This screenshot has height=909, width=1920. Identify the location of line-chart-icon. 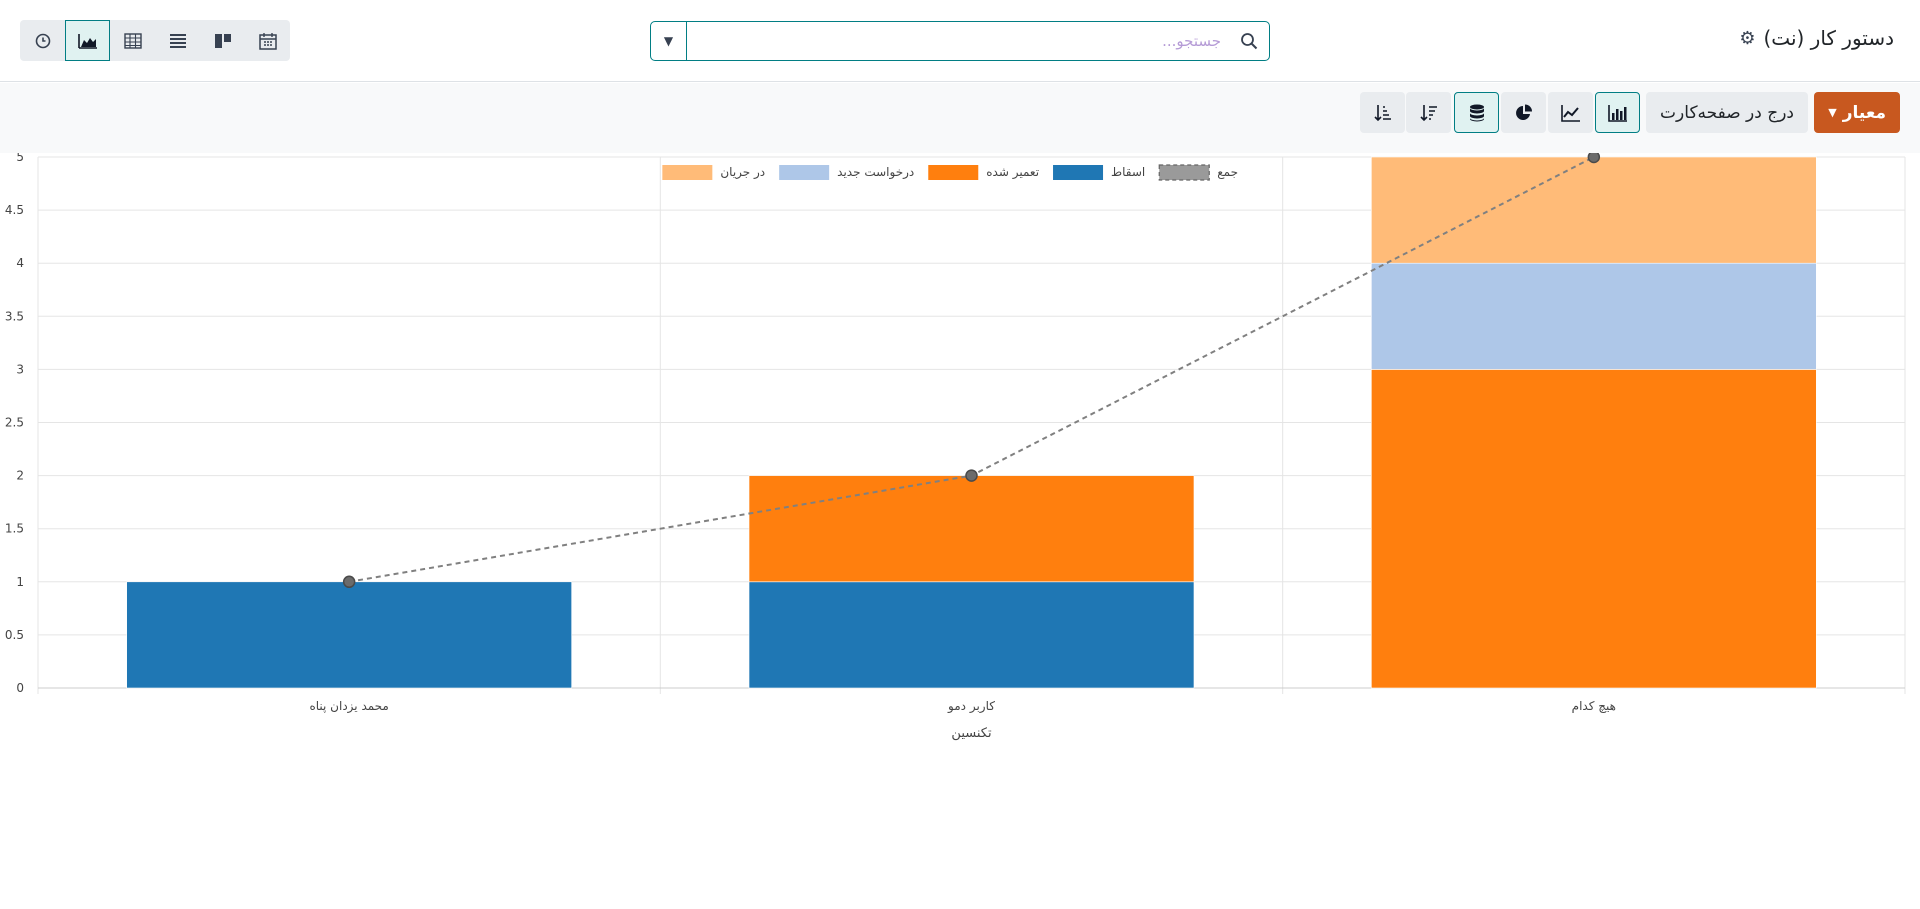
(1570, 113).